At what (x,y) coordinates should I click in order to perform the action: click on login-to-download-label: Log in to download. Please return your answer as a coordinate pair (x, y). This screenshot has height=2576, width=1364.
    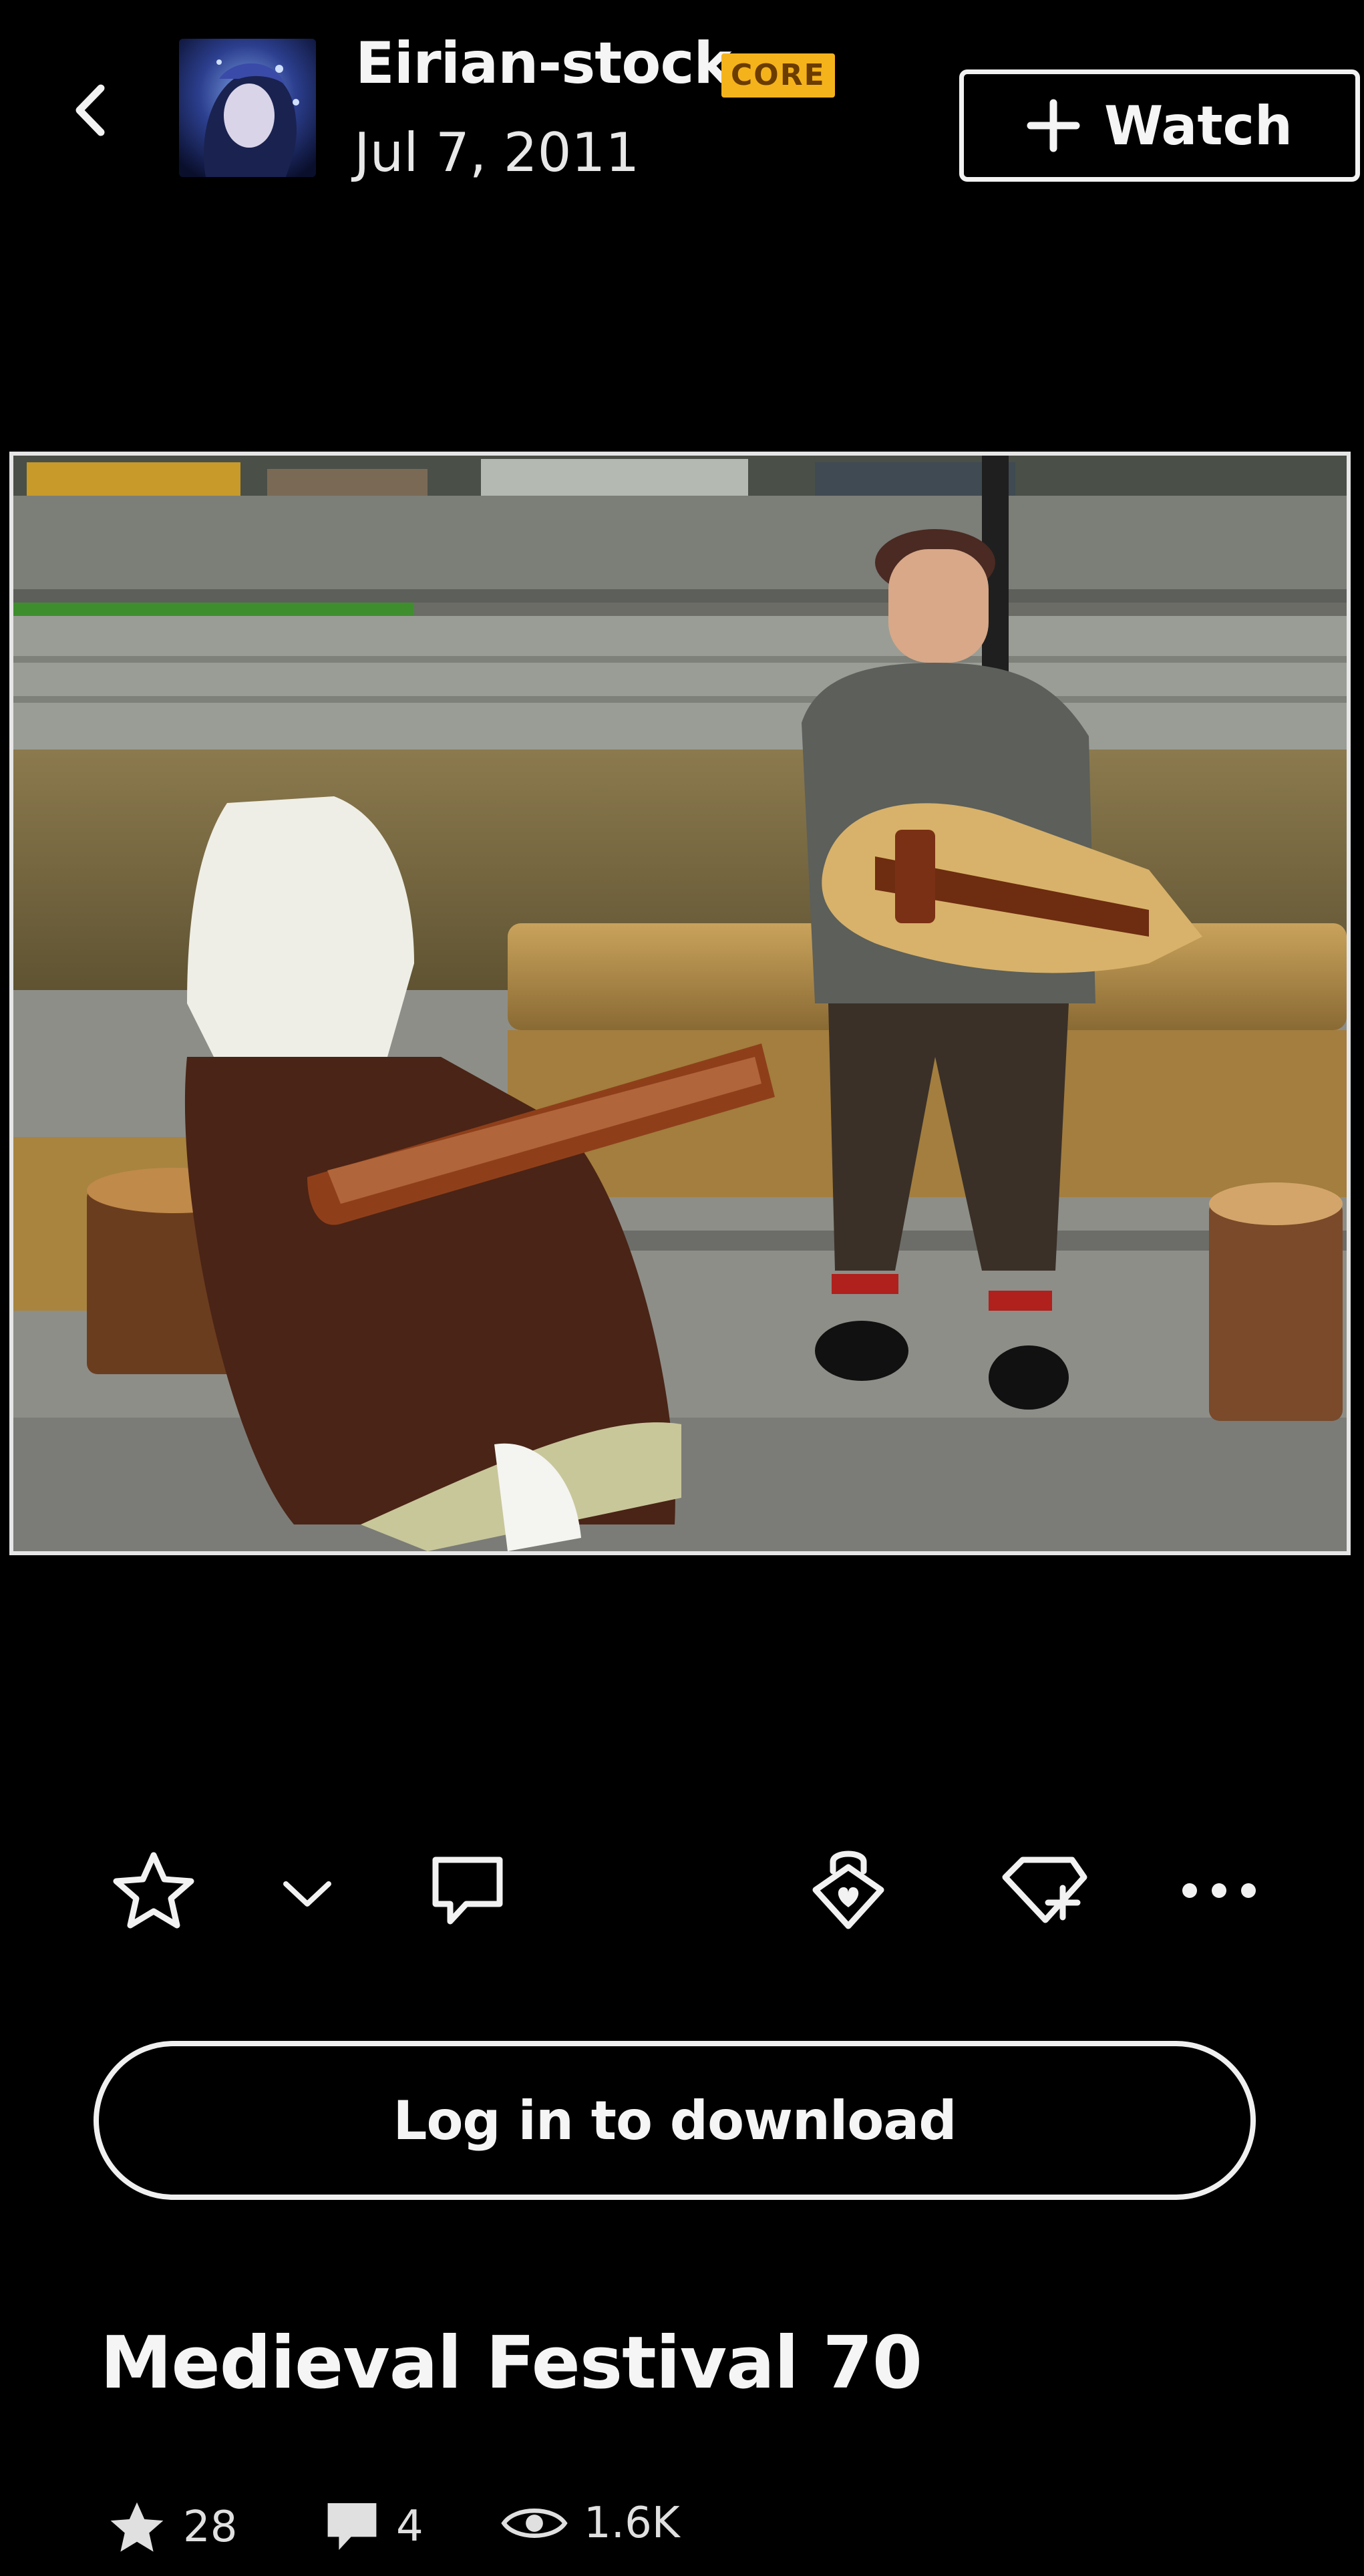
    Looking at the image, I should click on (675, 2120).